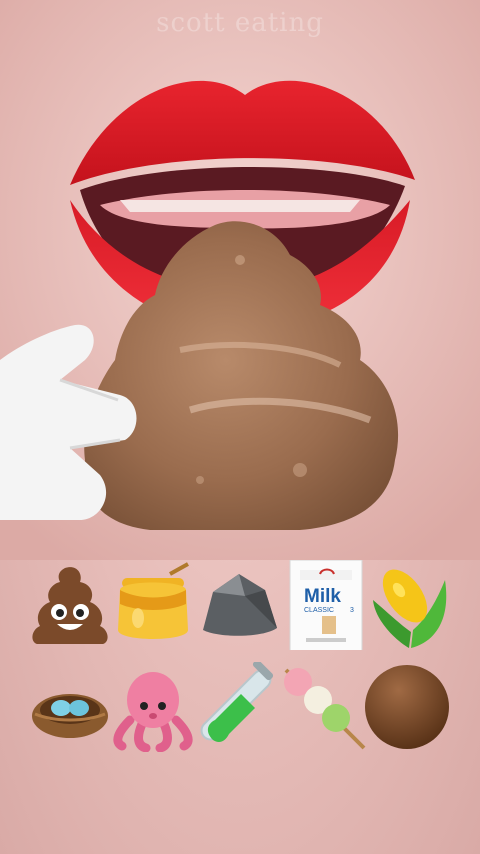 The height and width of the screenshot is (854, 480). I want to click on octopus-emoji, so click(153, 707).